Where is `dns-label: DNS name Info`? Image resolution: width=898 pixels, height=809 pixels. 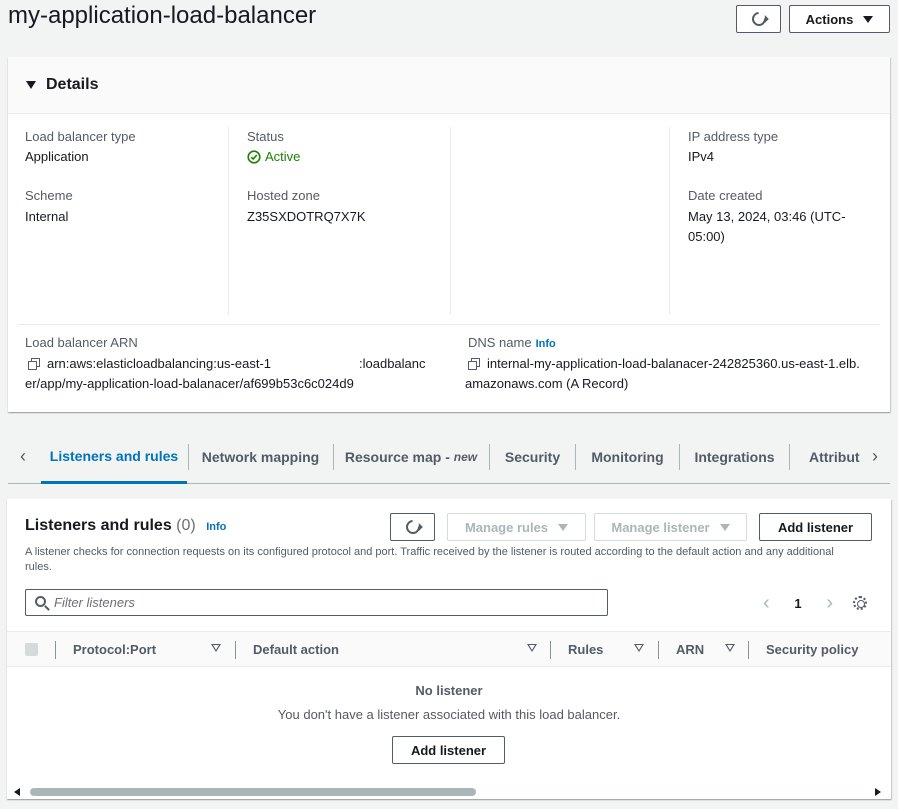 dns-label: DNS name Info is located at coordinates (512, 342).